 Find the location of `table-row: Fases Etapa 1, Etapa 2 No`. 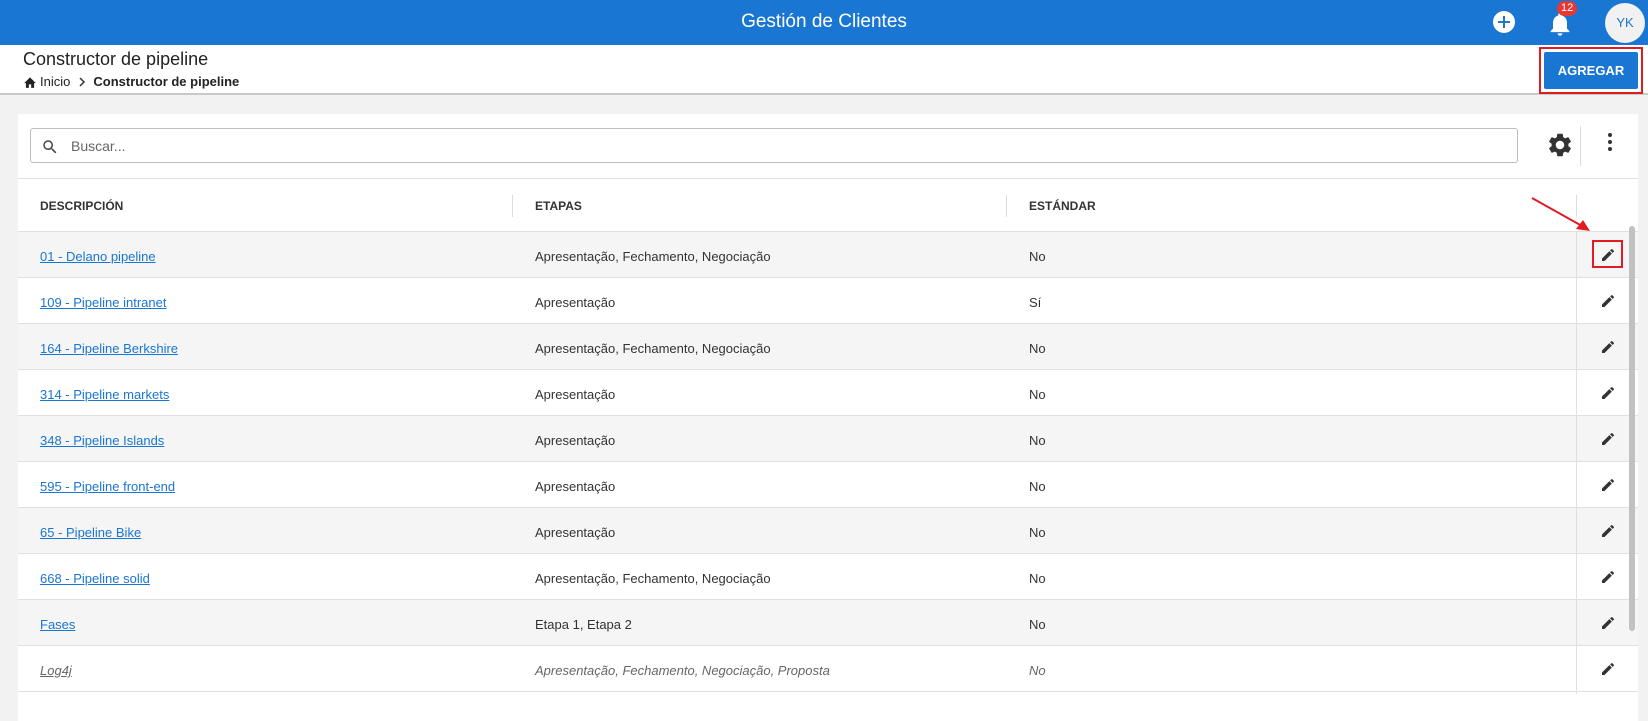

table-row: Fases Etapa 1, Etapa 2 No is located at coordinates (828, 624).